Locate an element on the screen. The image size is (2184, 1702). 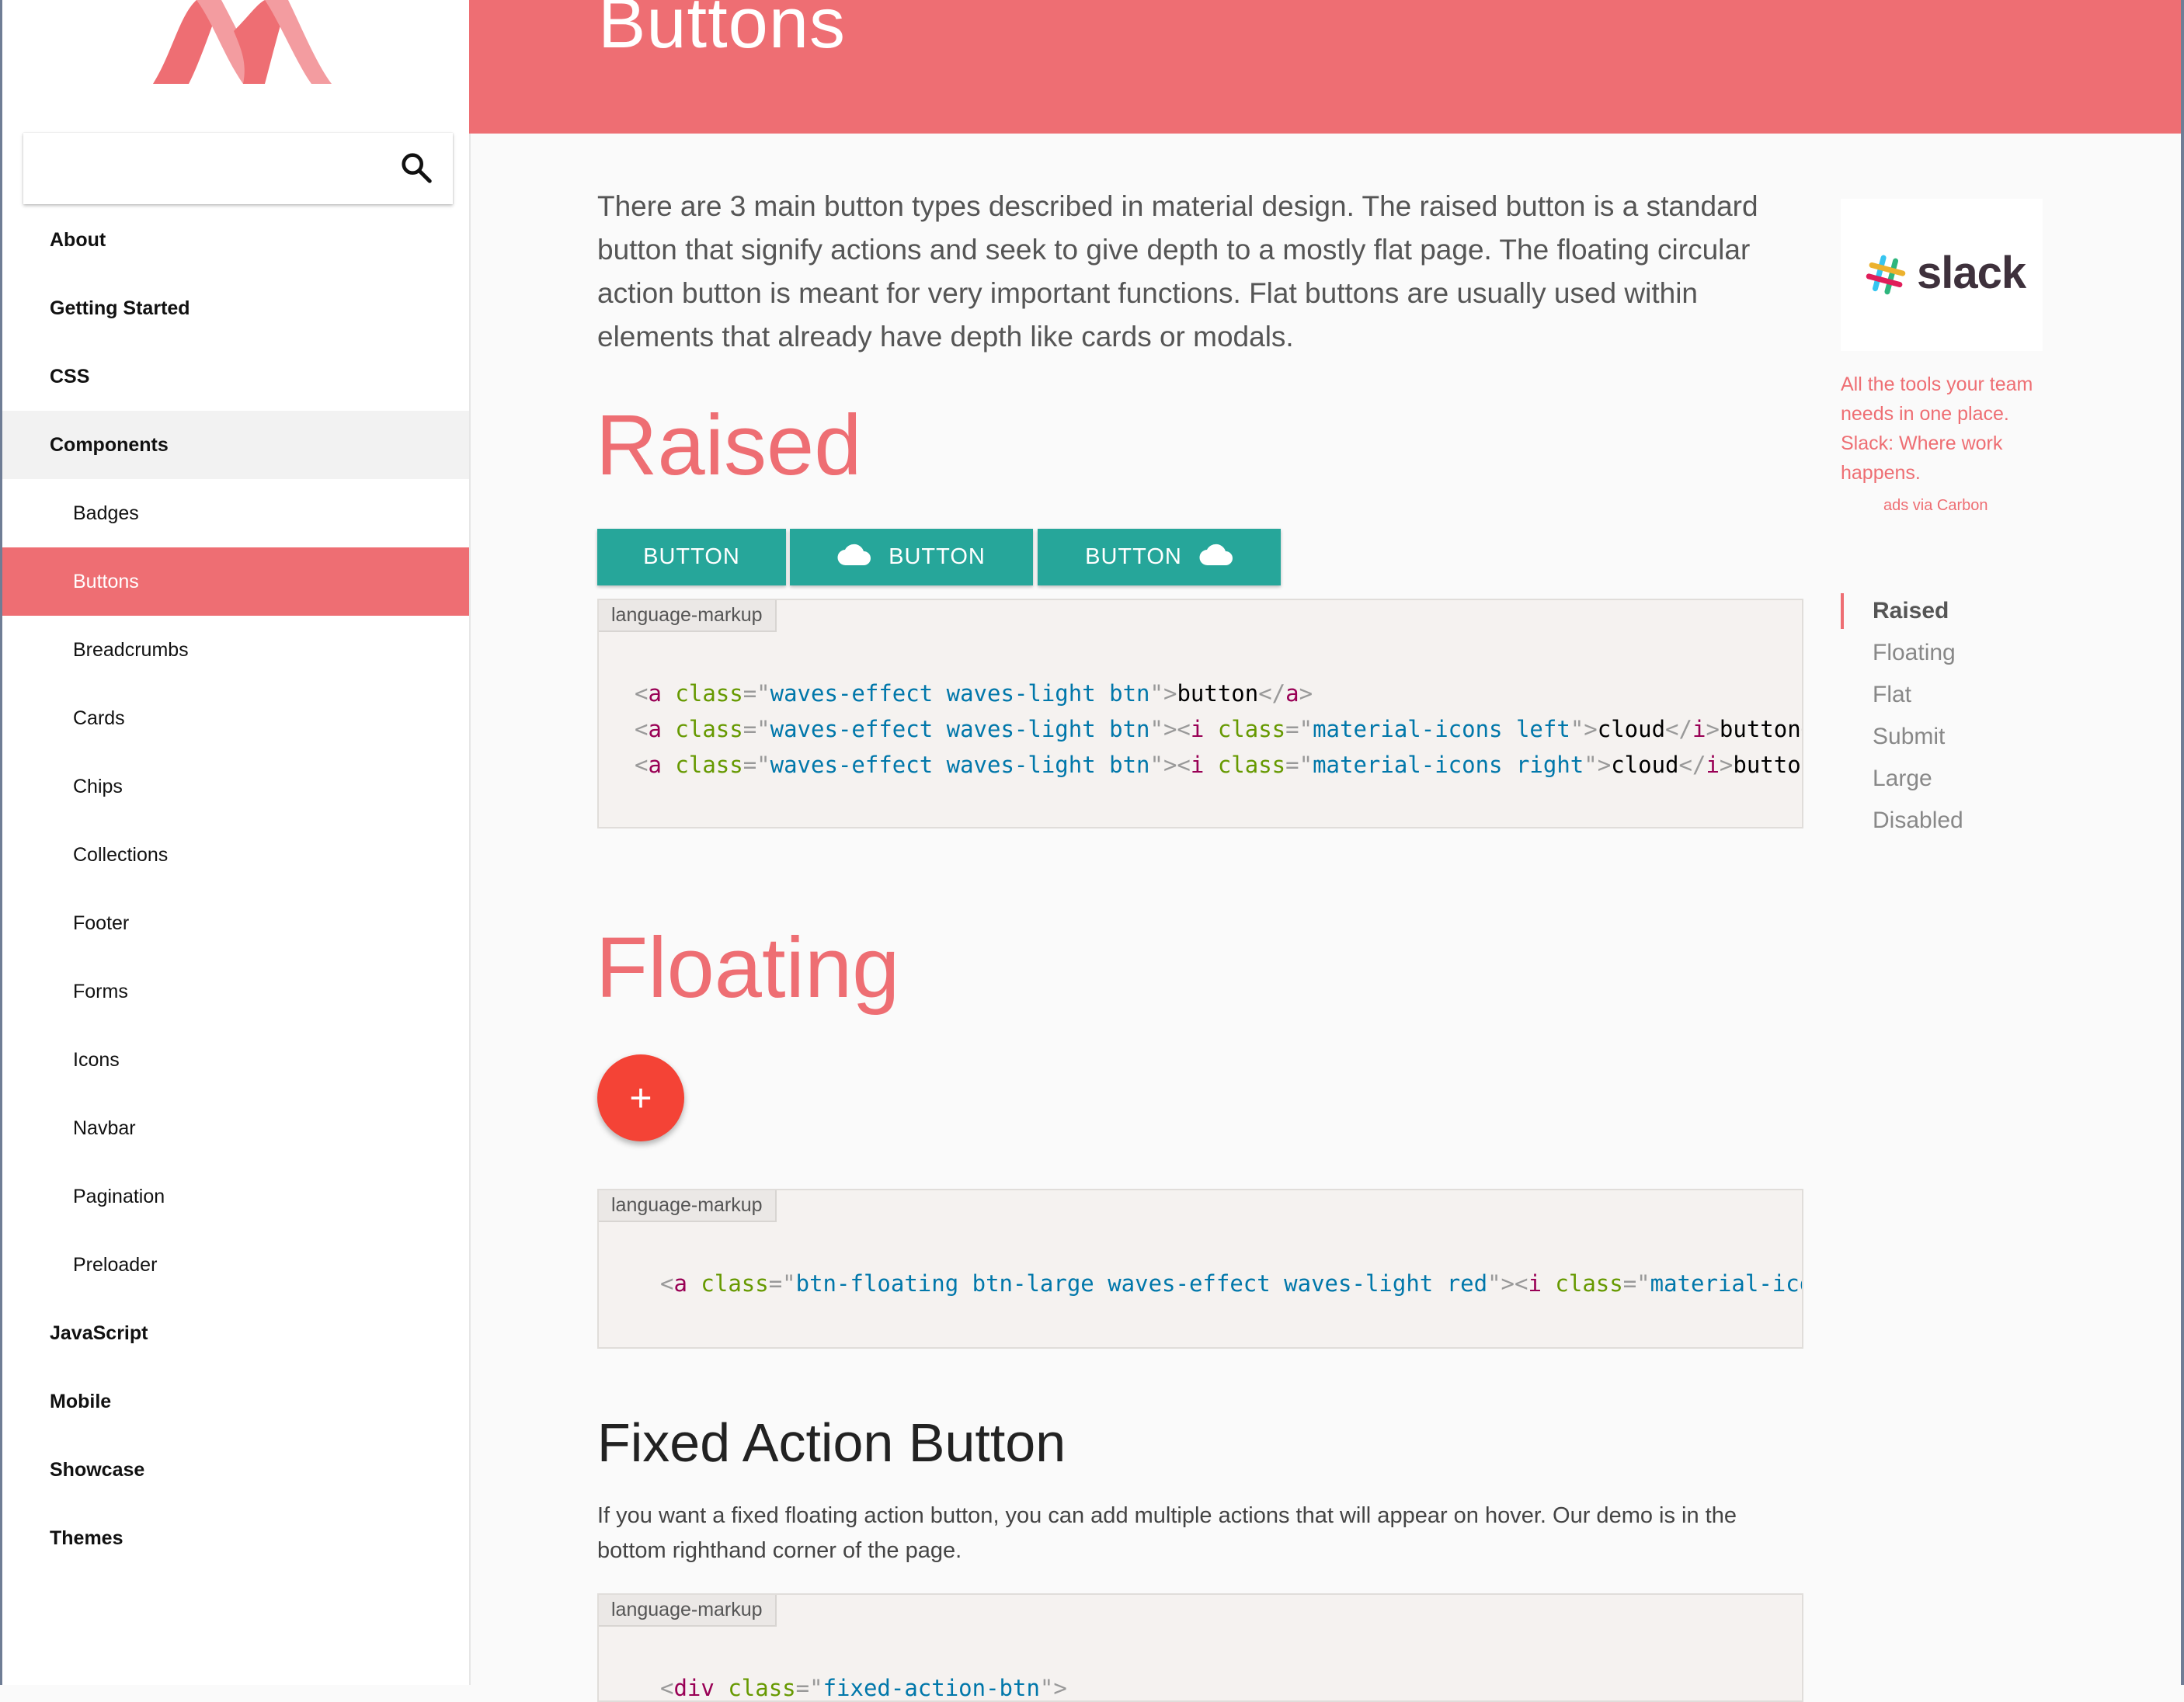
toc-item-disabled: Disabled is located at coordinates (1902, 821).